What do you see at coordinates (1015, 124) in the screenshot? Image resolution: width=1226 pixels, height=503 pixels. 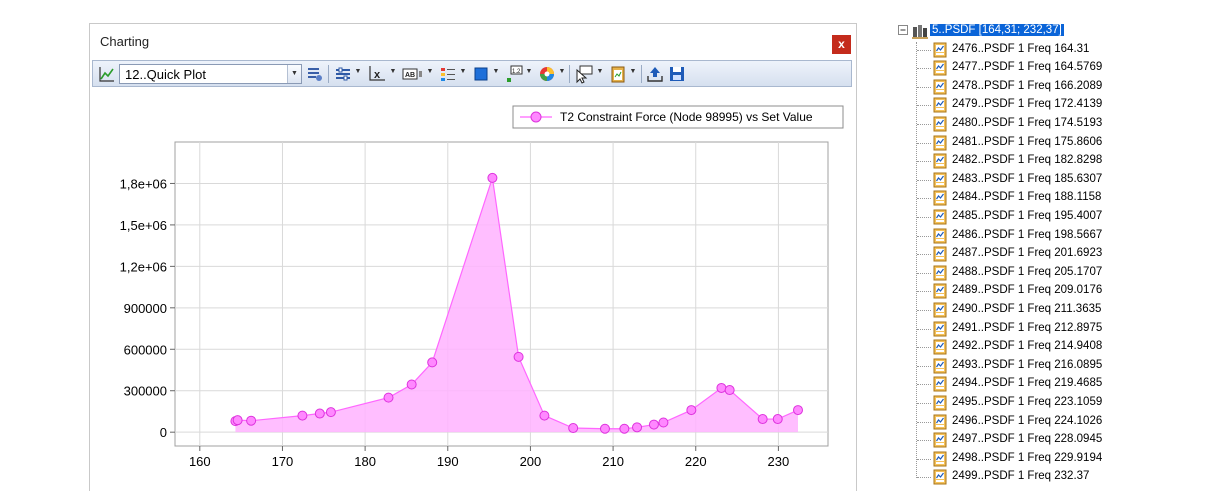 I see `tree-item: 2480..PSDF 1 Freq 174.5193` at bounding box center [1015, 124].